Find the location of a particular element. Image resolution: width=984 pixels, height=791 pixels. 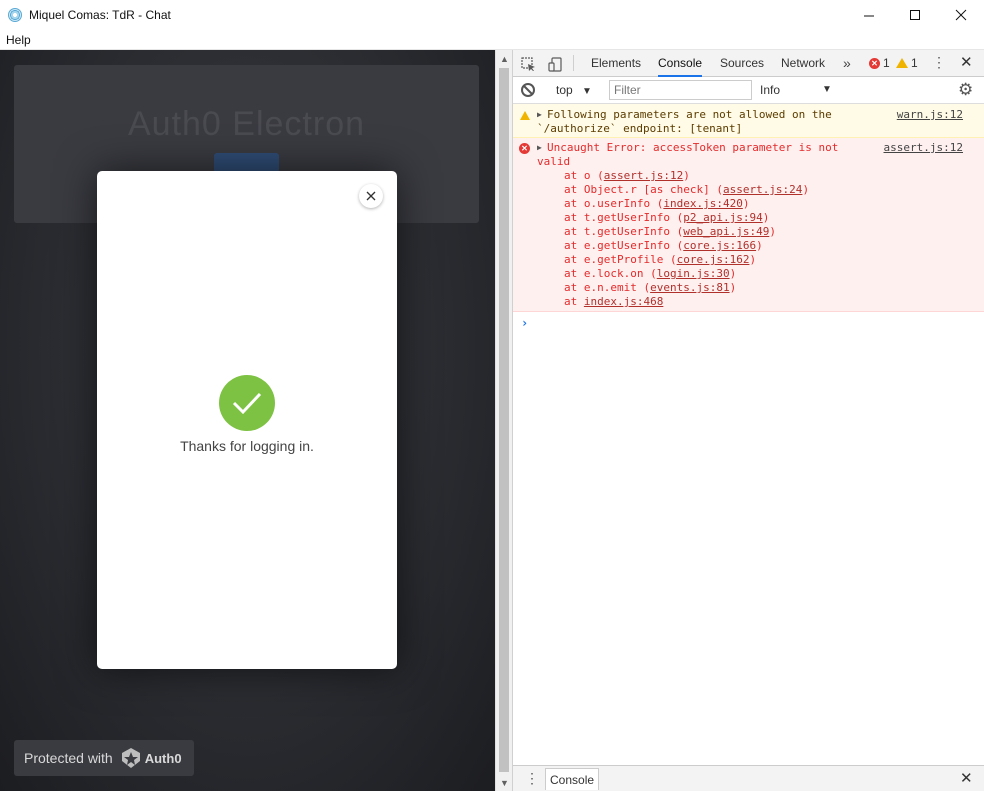

stack-frame-link: assert.js:24 is located at coordinates (762, 189).